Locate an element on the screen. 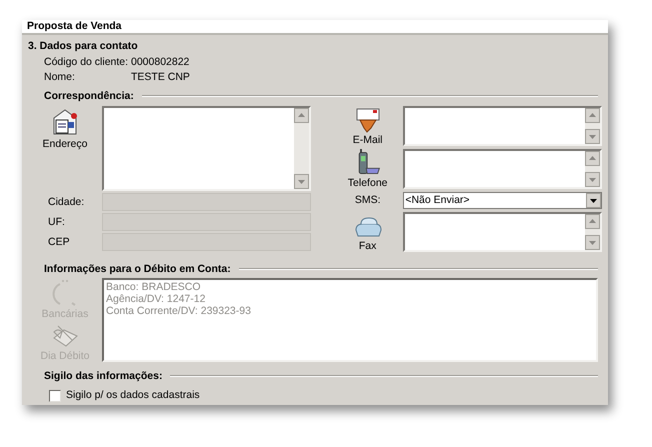  window-title: Proposta de Venda is located at coordinates (74, 26).